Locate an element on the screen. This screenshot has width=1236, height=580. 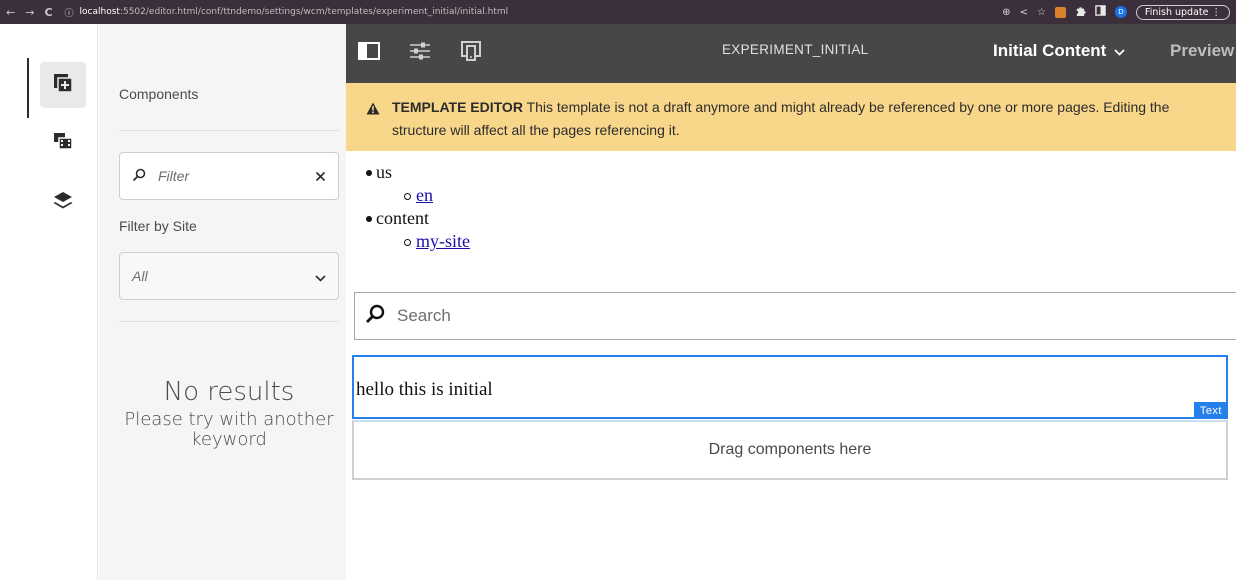
extensions-puzzle-icon is located at coordinates (1080, 12).